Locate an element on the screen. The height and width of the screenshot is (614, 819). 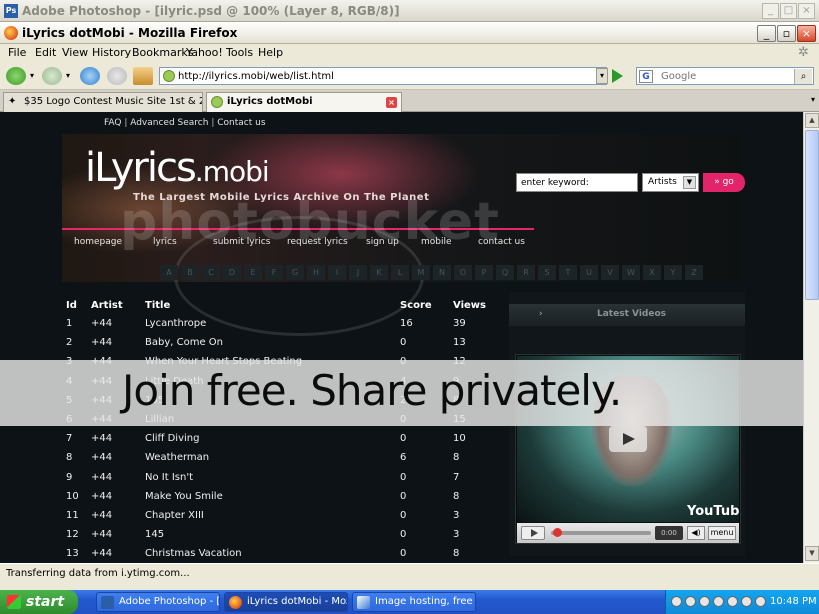
menu-file: File is located at coordinates (17, 52).